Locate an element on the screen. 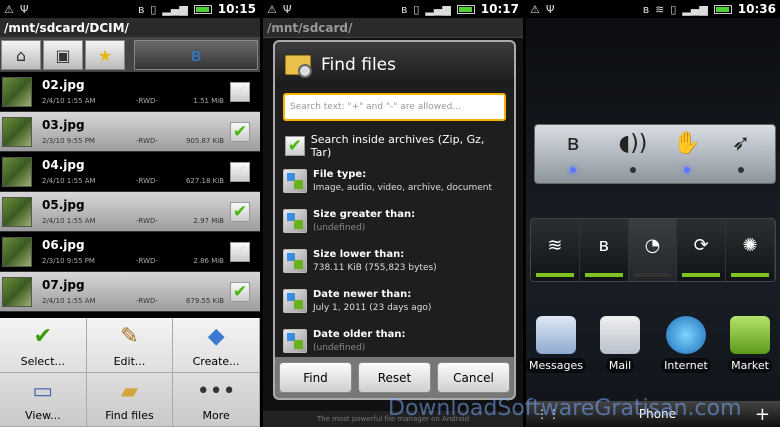 The image size is (780, 427). criterion-value: 738.11 KiB (755,823 bytes) is located at coordinates (375, 268).